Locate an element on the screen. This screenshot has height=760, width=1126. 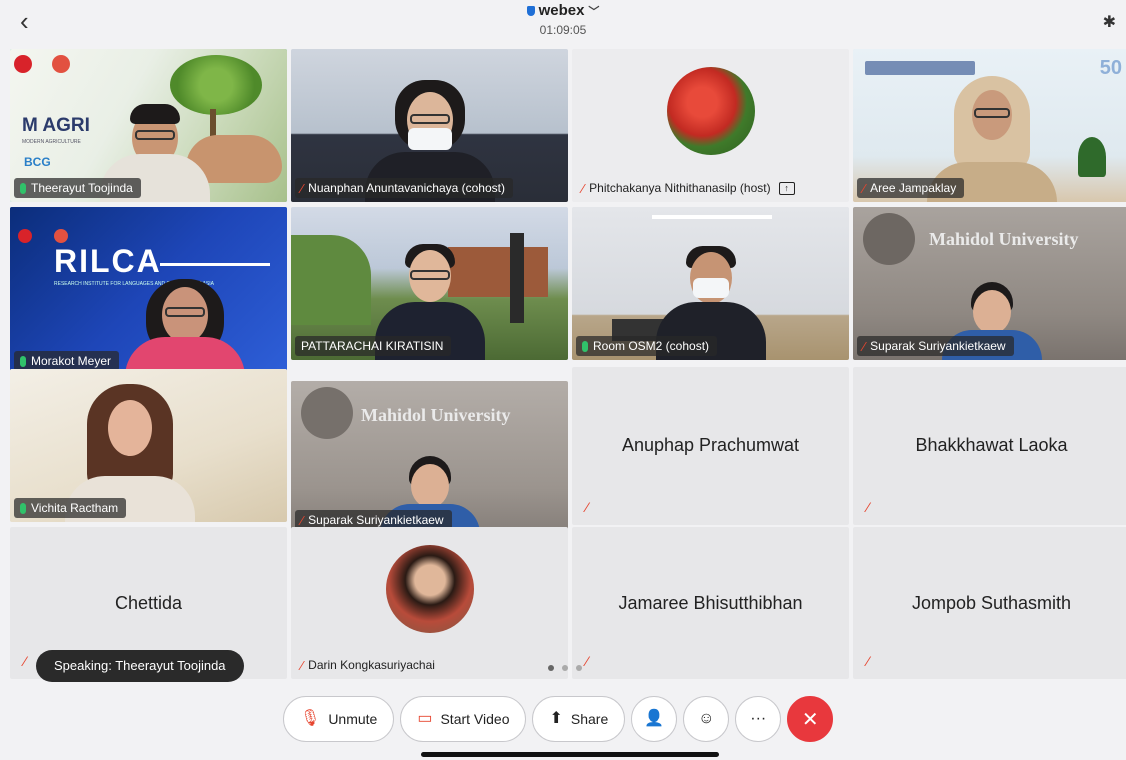
participant-name: Bhakkhawat Laoka is located at coordinates (991, 445).